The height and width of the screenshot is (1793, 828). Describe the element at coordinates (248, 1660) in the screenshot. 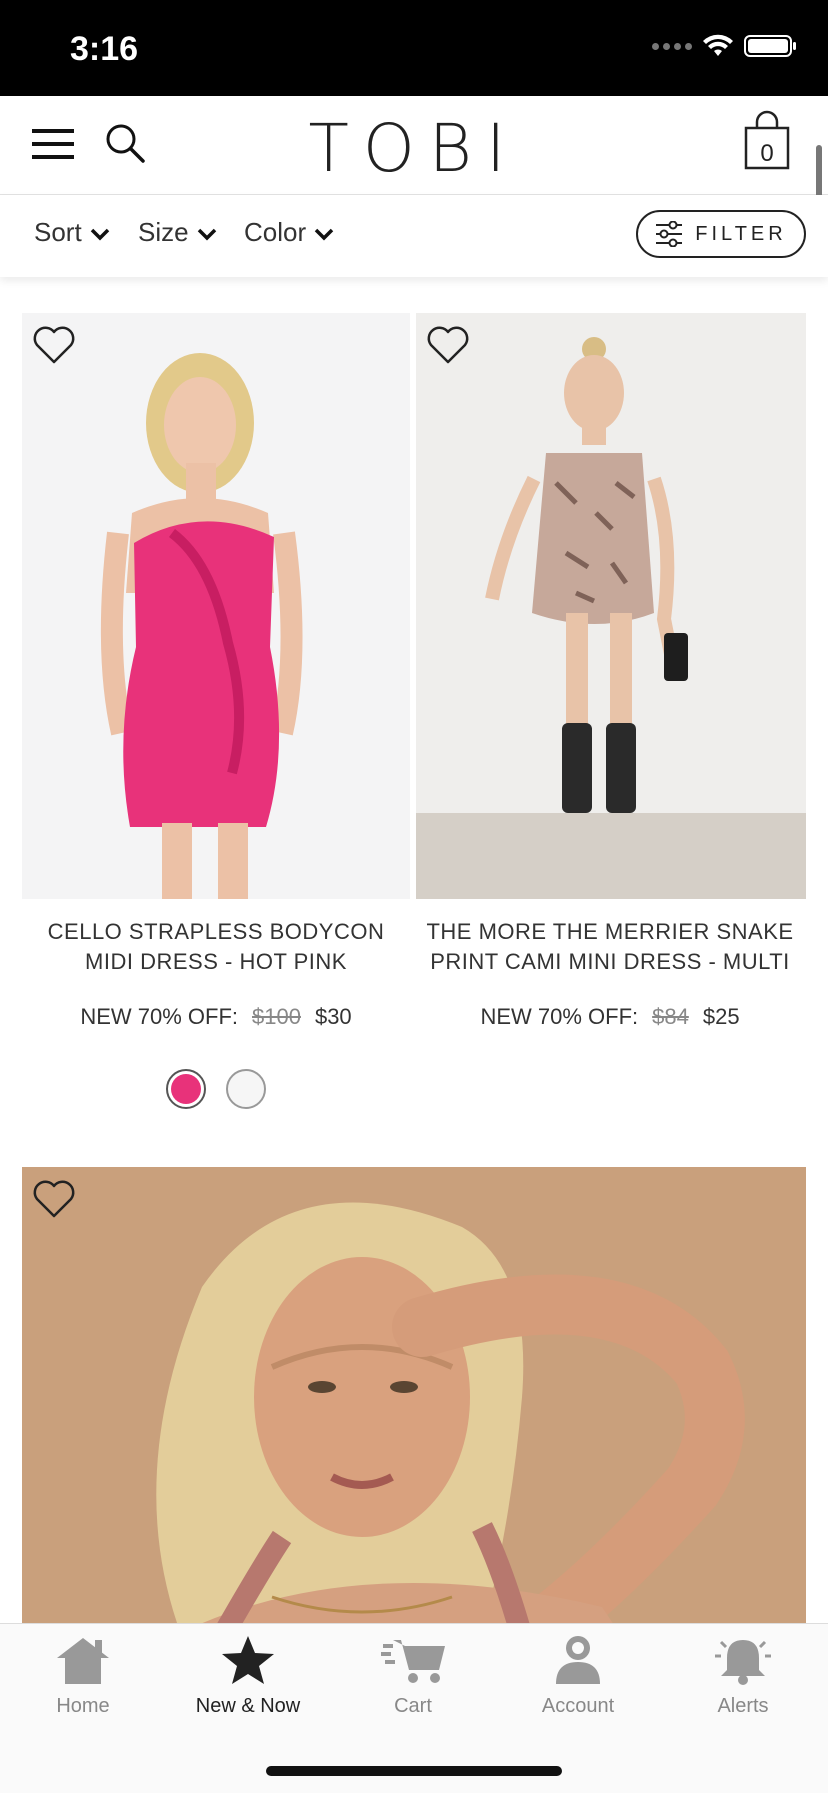

I see `star-icon` at that location.